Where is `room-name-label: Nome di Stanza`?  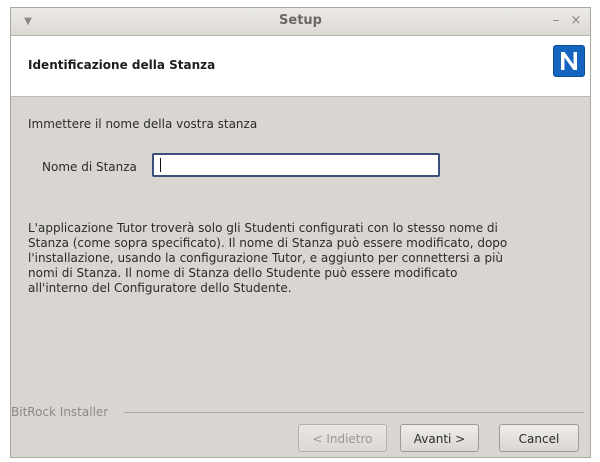
room-name-label: Nome di Stanza is located at coordinates (89, 167).